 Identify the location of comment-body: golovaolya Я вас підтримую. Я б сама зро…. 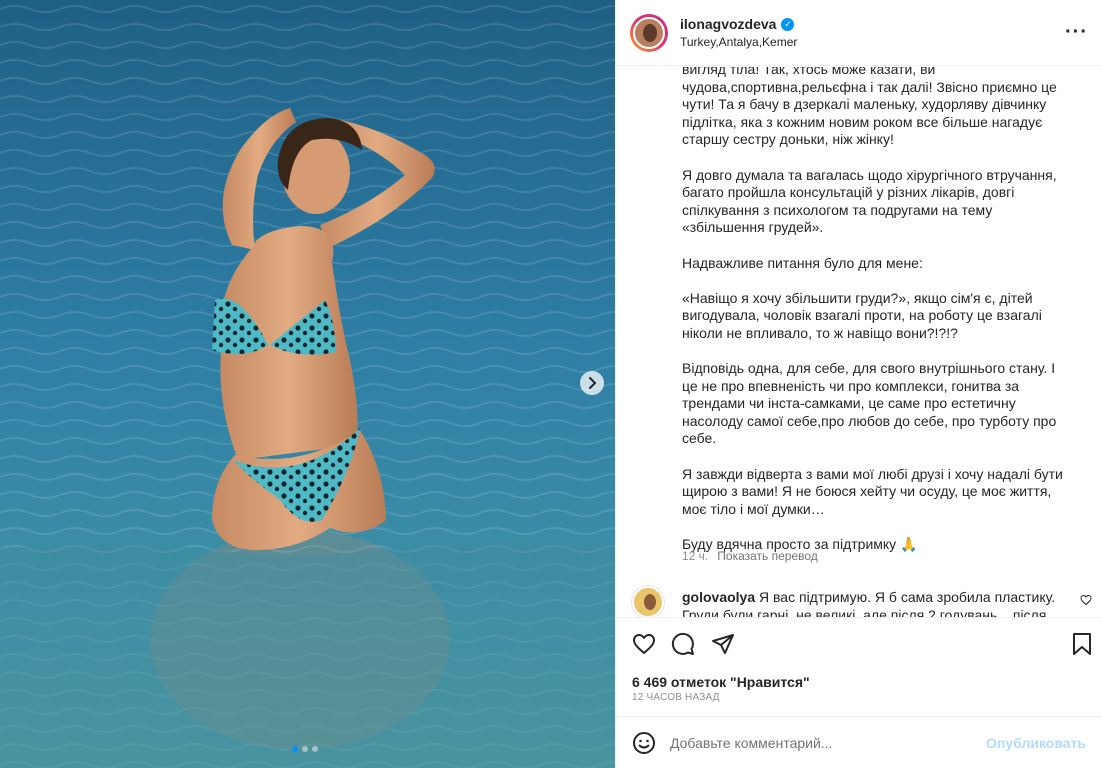
(872, 602).